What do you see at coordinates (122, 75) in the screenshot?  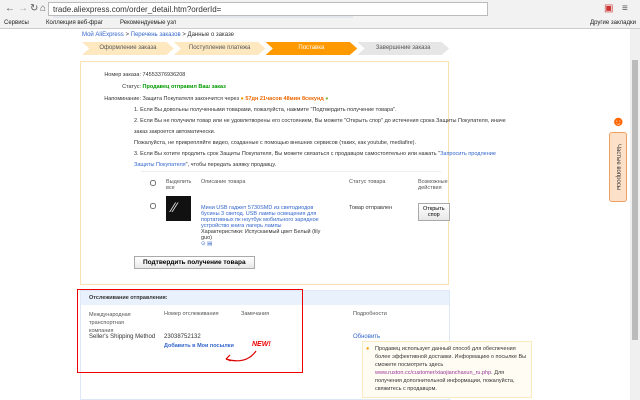 I see `order-number-label: Номер заказа:` at bounding box center [122, 75].